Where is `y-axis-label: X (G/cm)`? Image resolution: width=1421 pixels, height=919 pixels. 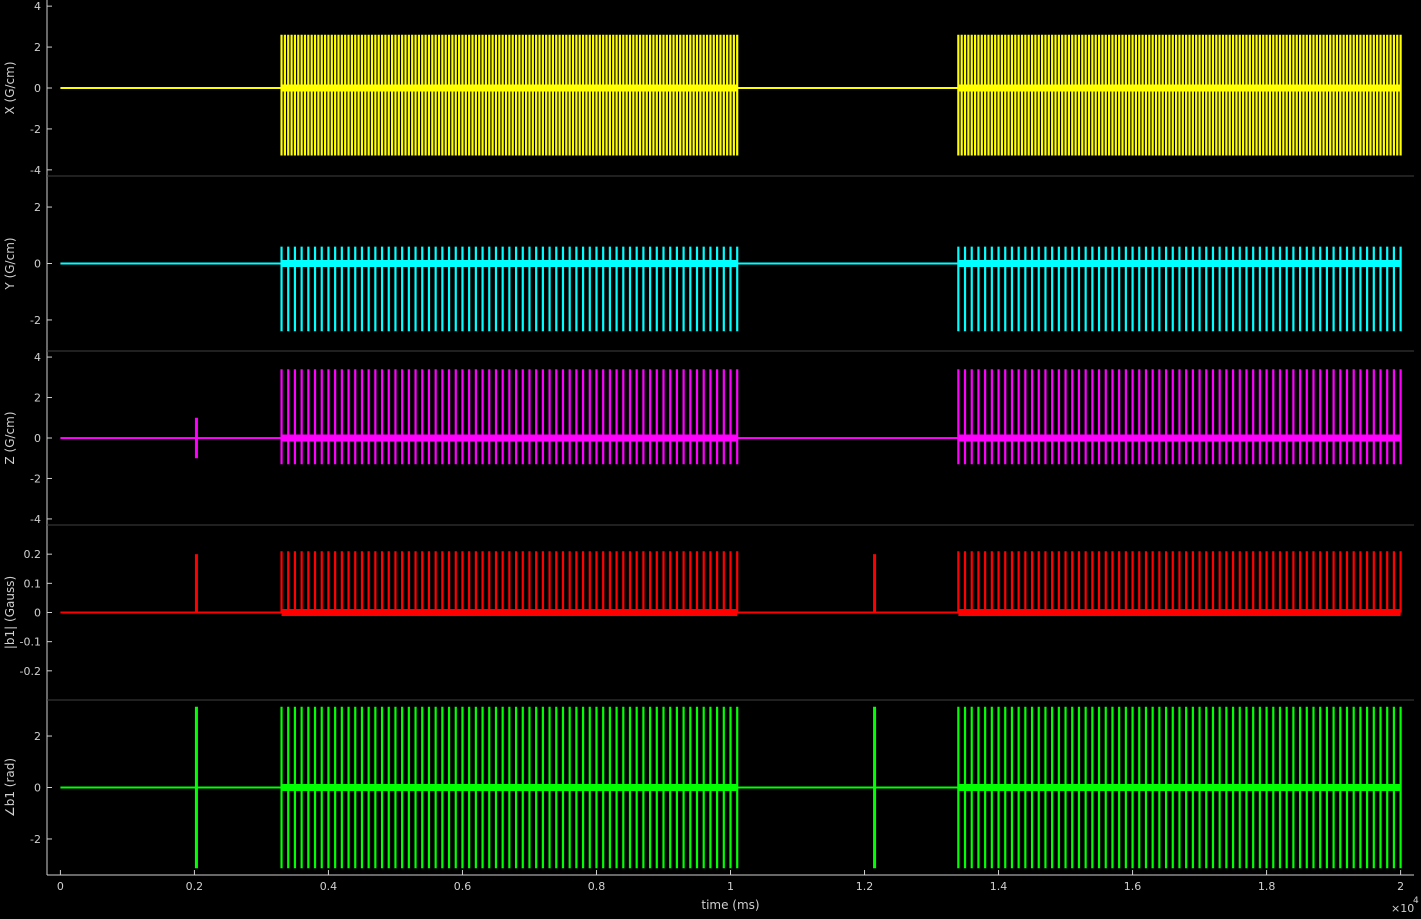
y-axis-label: X (G/cm) is located at coordinates (10, 87).